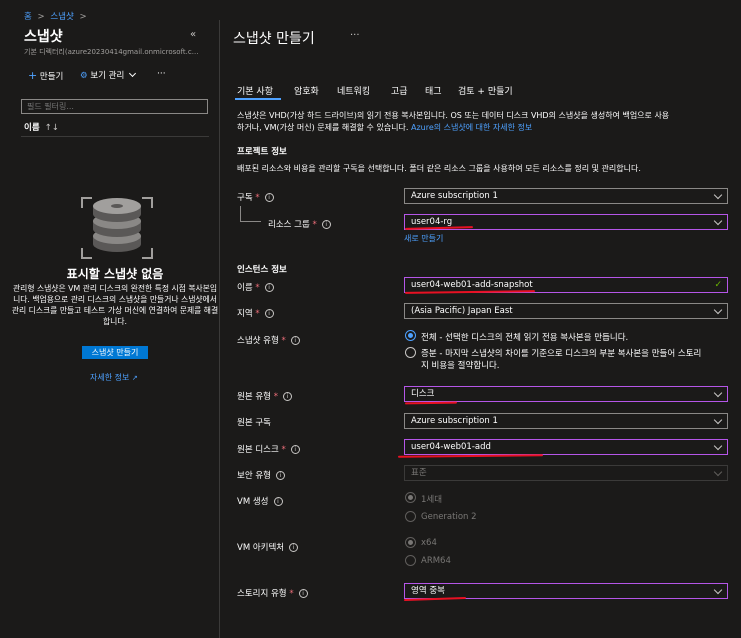  What do you see at coordinates (262, 270) in the screenshot?
I see `instance-details-heading: 인스턴스 정보` at bounding box center [262, 270].